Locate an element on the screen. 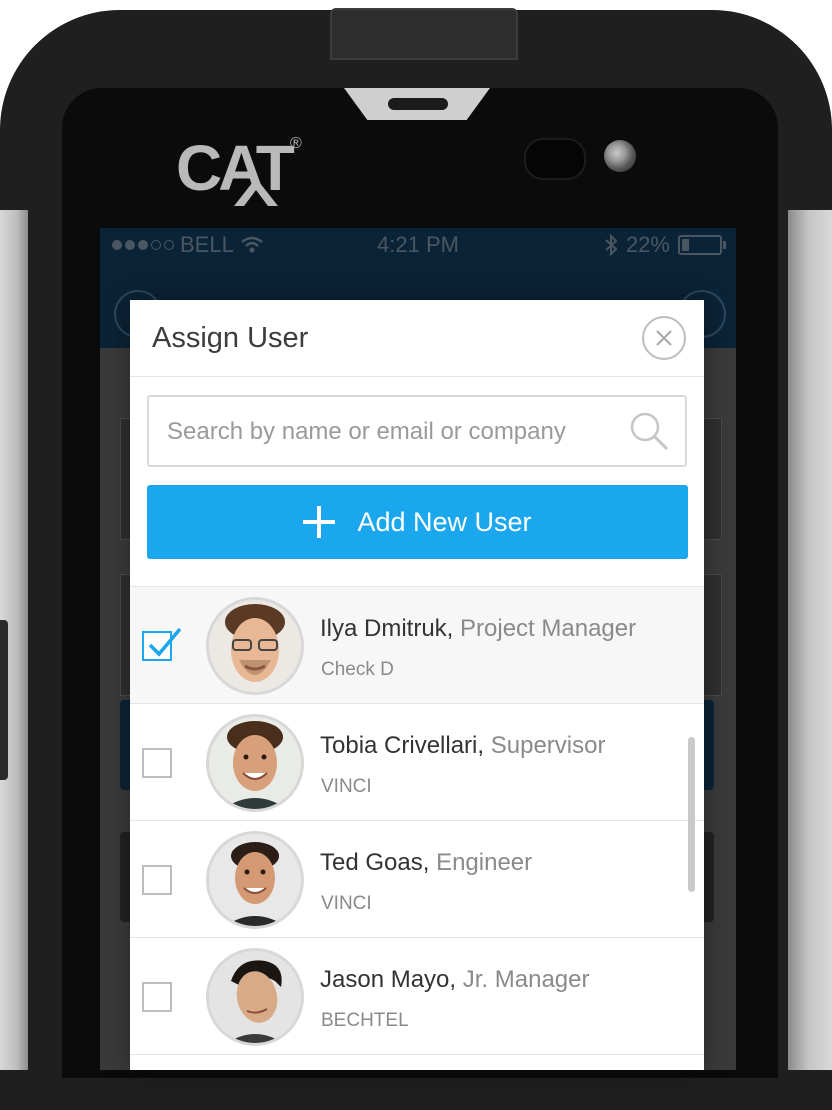  svg-text: CAT is located at coordinates (235, 168).